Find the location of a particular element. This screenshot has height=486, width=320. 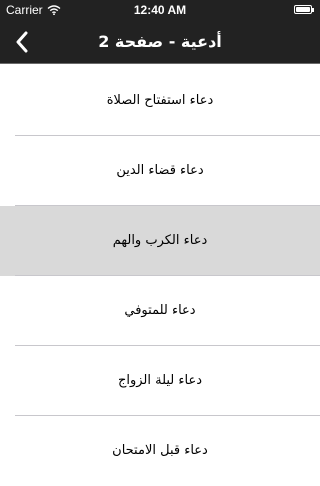

list-item-label: دعاء قضاء الدين is located at coordinates (160, 170).